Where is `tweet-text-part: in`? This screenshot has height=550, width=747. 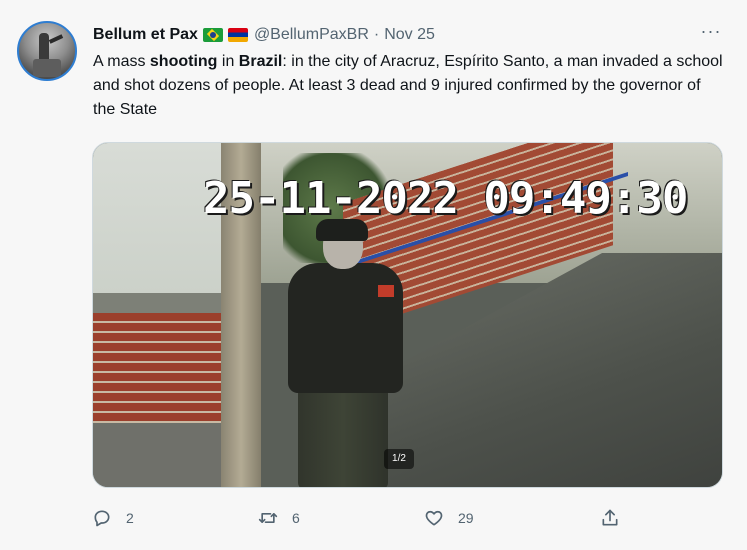 tweet-text-part: in is located at coordinates (228, 61).